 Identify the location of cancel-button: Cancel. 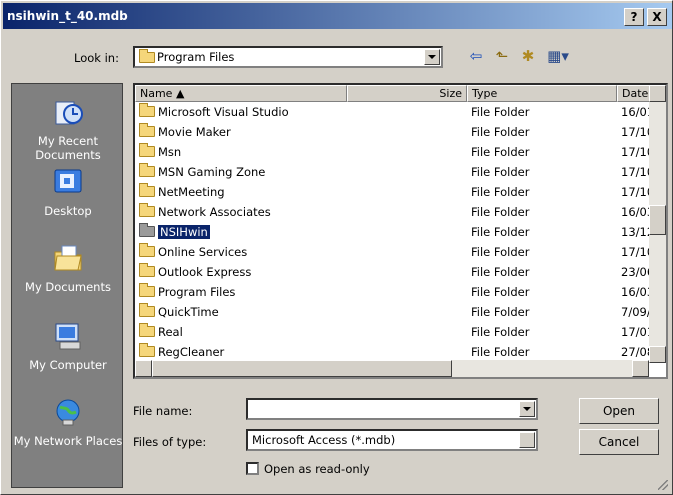
(619, 442).